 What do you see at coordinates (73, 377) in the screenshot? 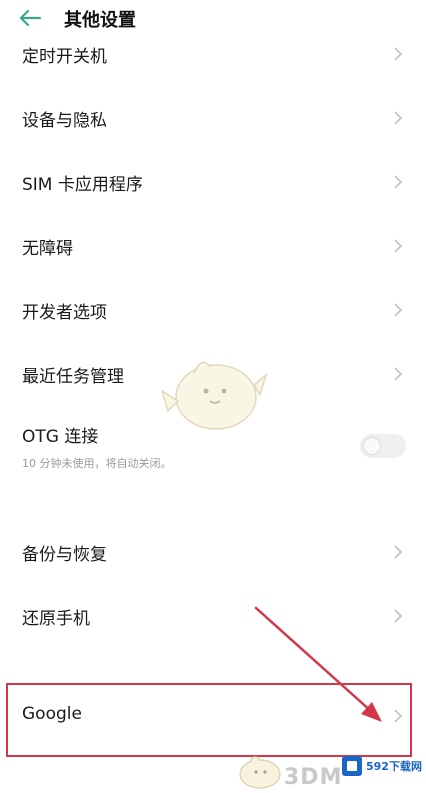
I see `settings-row-label: 最近任务管理` at bounding box center [73, 377].